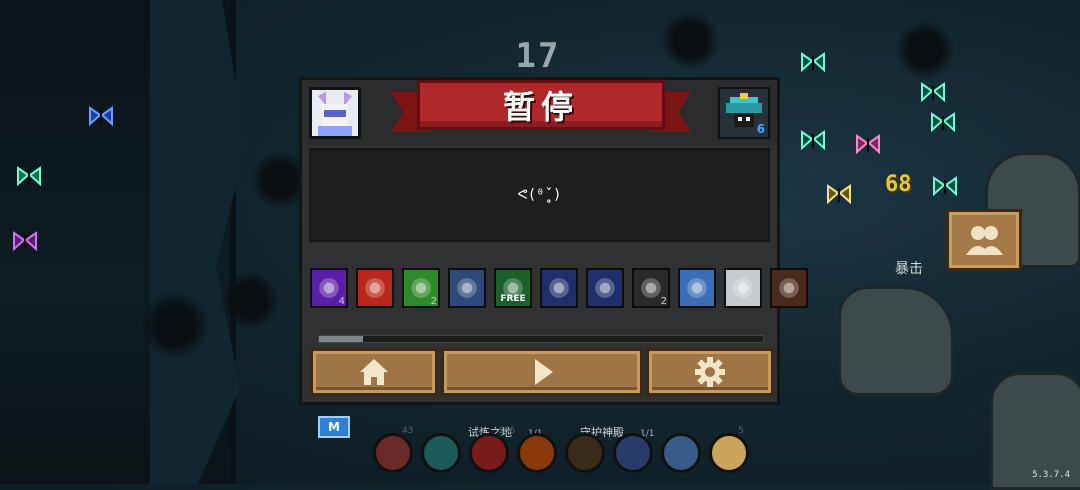 Image resolution: width=1080 pixels, height=490 pixels. What do you see at coordinates (561, 449) in the screenshot?
I see `skill-bar: 43 166 5` at bounding box center [561, 449].